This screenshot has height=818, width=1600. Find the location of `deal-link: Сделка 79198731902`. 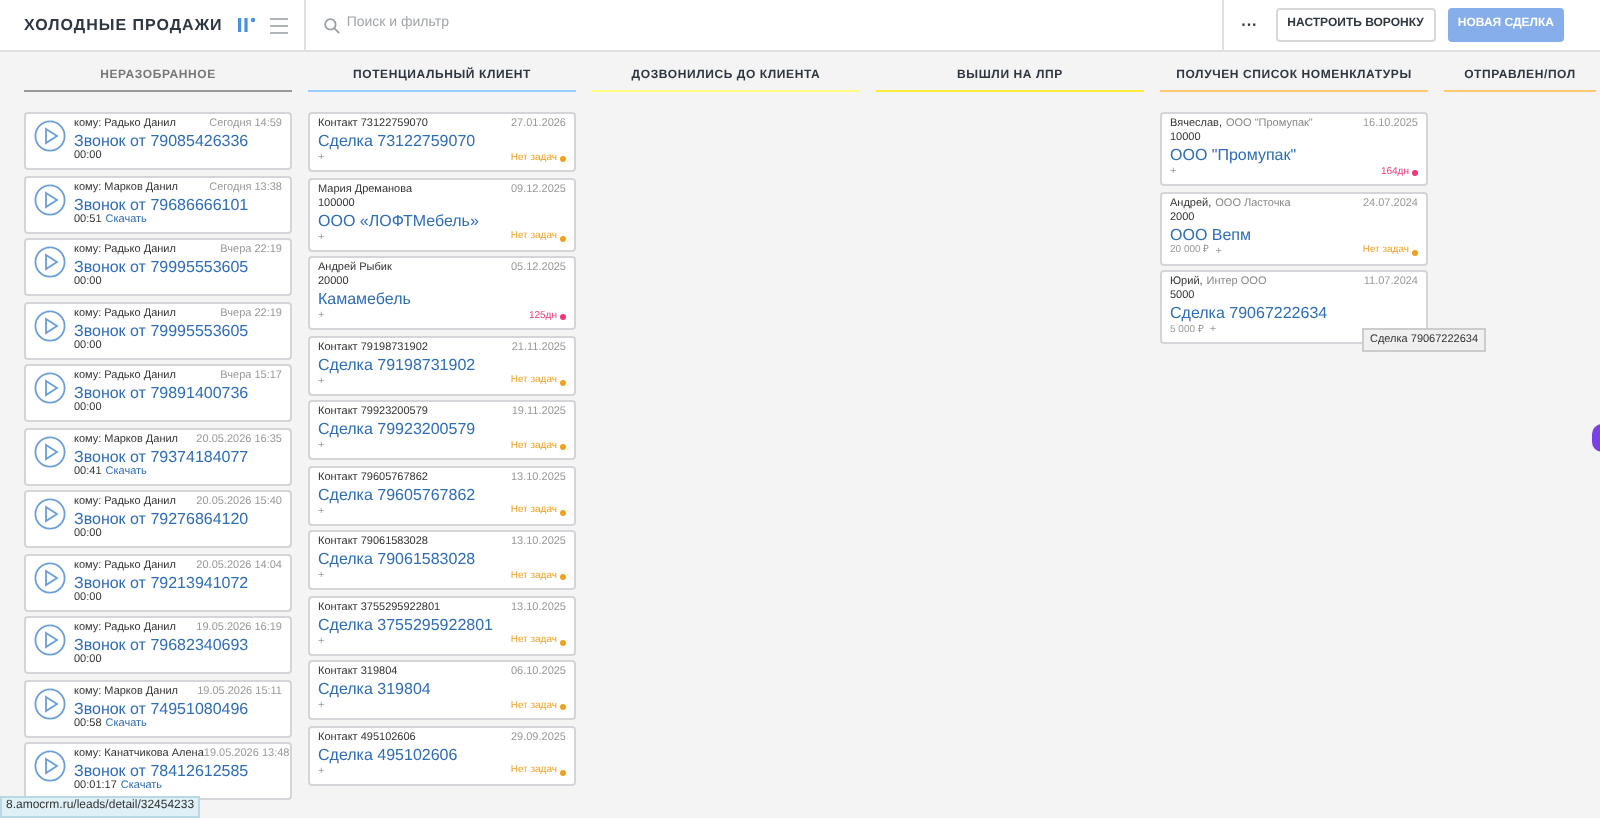

deal-link: Сделка 79198731902 is located at coordinates (397, 365).